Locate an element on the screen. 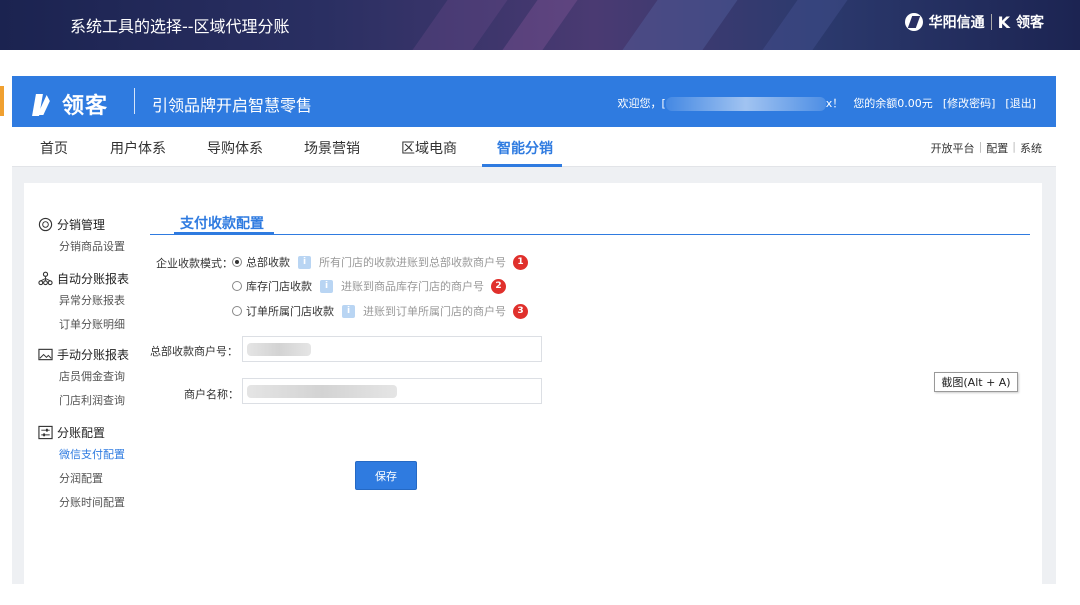 Image resolution: width=1080 pixels, height=605 pixels. brand-logo: 领客 is located at coordinates (70, 104).